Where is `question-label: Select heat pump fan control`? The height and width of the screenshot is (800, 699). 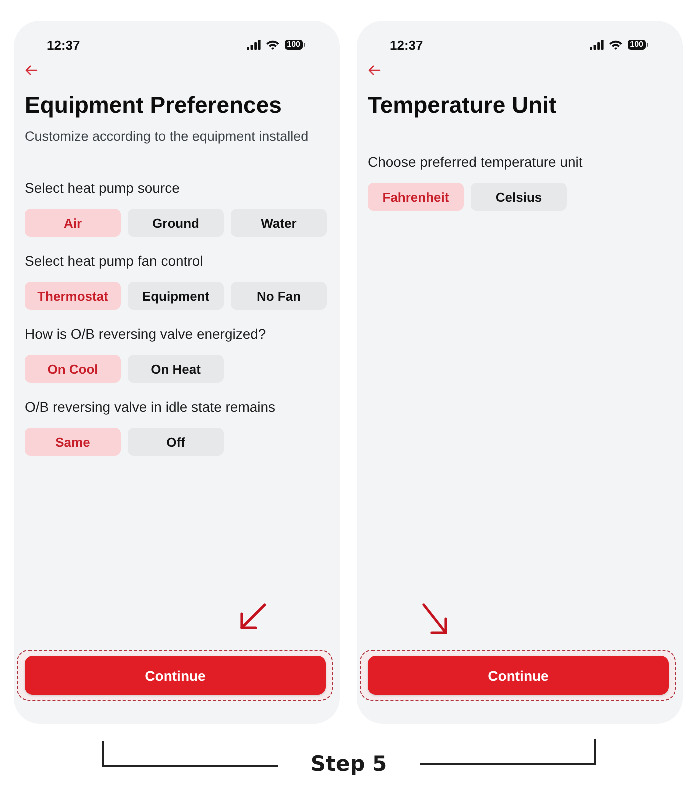
question-label: Select heat pump fan control is located at coordinates (114, 261).